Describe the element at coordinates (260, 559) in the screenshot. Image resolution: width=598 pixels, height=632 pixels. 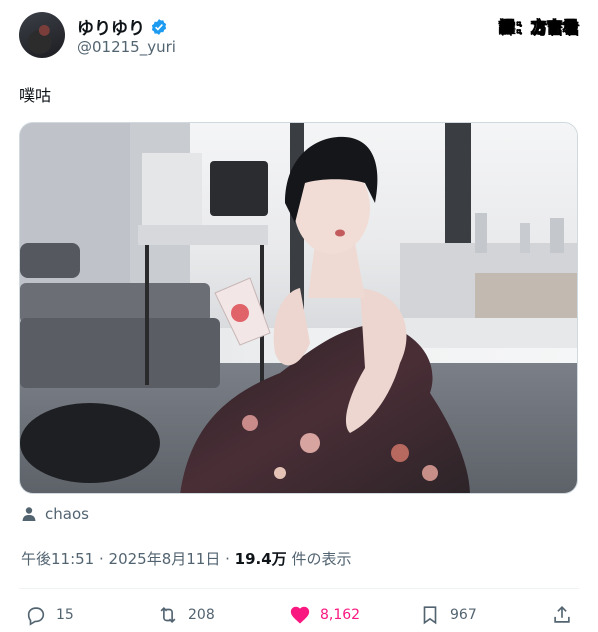
I see `views-count: 19.4万` at that location.